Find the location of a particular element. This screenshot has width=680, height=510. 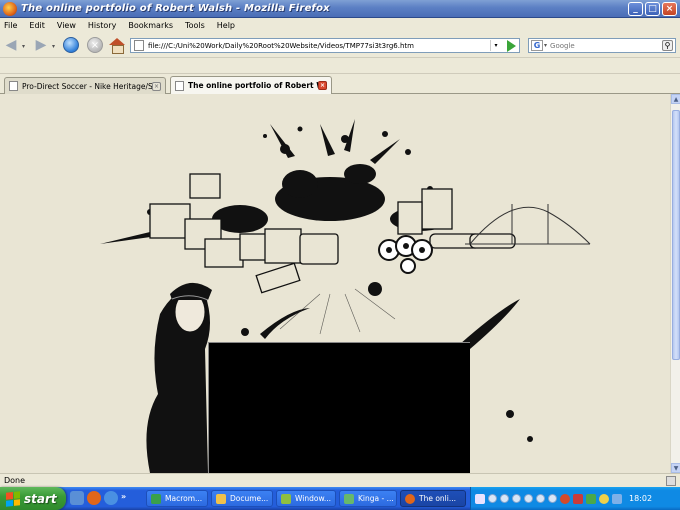

scroll-up-button: ▲ is located at coordinates (675, 99).